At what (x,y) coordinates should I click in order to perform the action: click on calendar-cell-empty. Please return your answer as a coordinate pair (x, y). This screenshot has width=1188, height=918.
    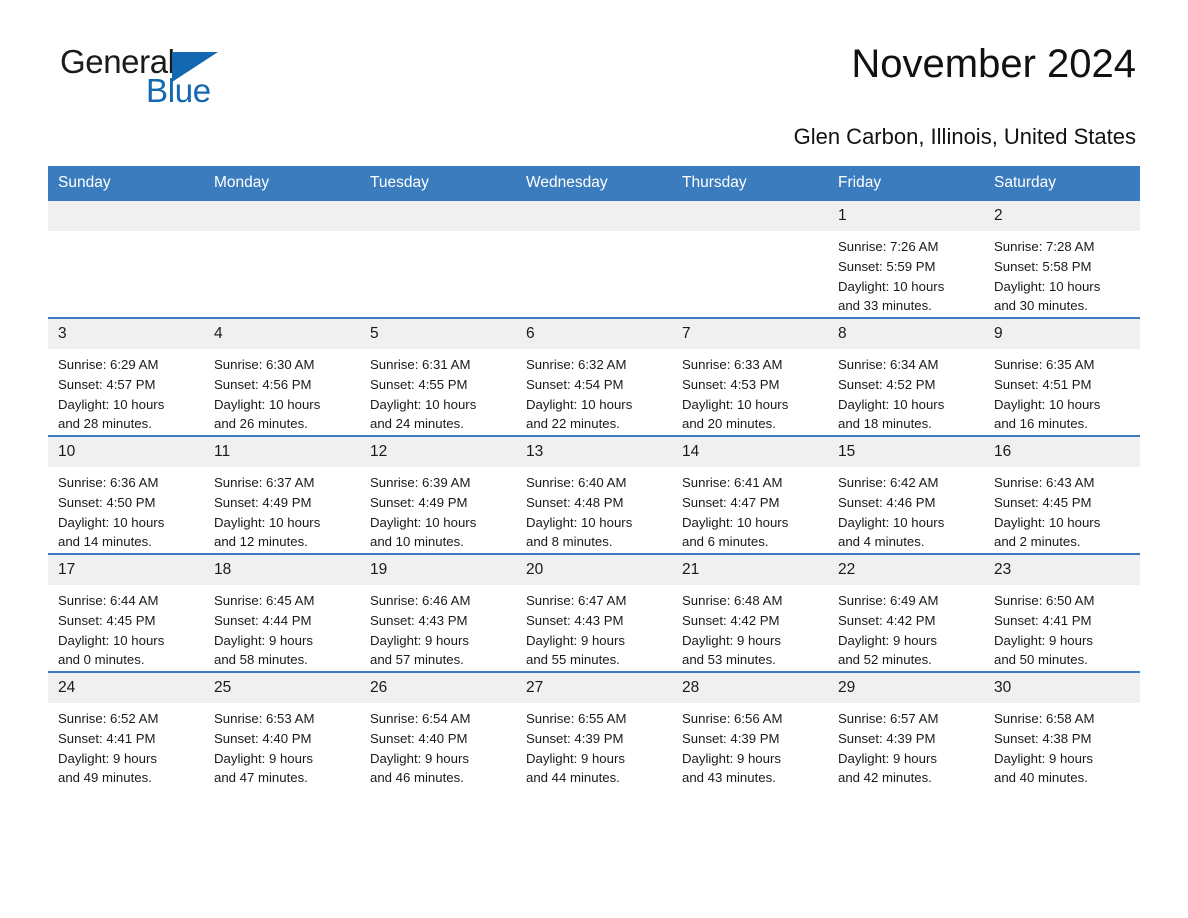
    Looking at the image, I should click on (126, 259).